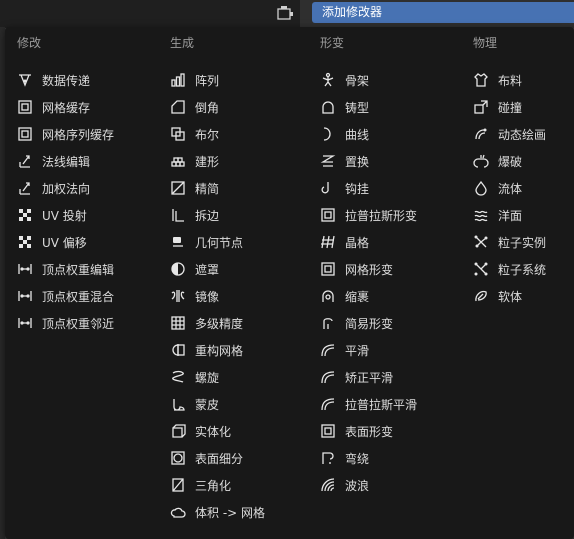 The image size is (574, 539). I want to click on menu-item: 洋面, so click(497, 215).